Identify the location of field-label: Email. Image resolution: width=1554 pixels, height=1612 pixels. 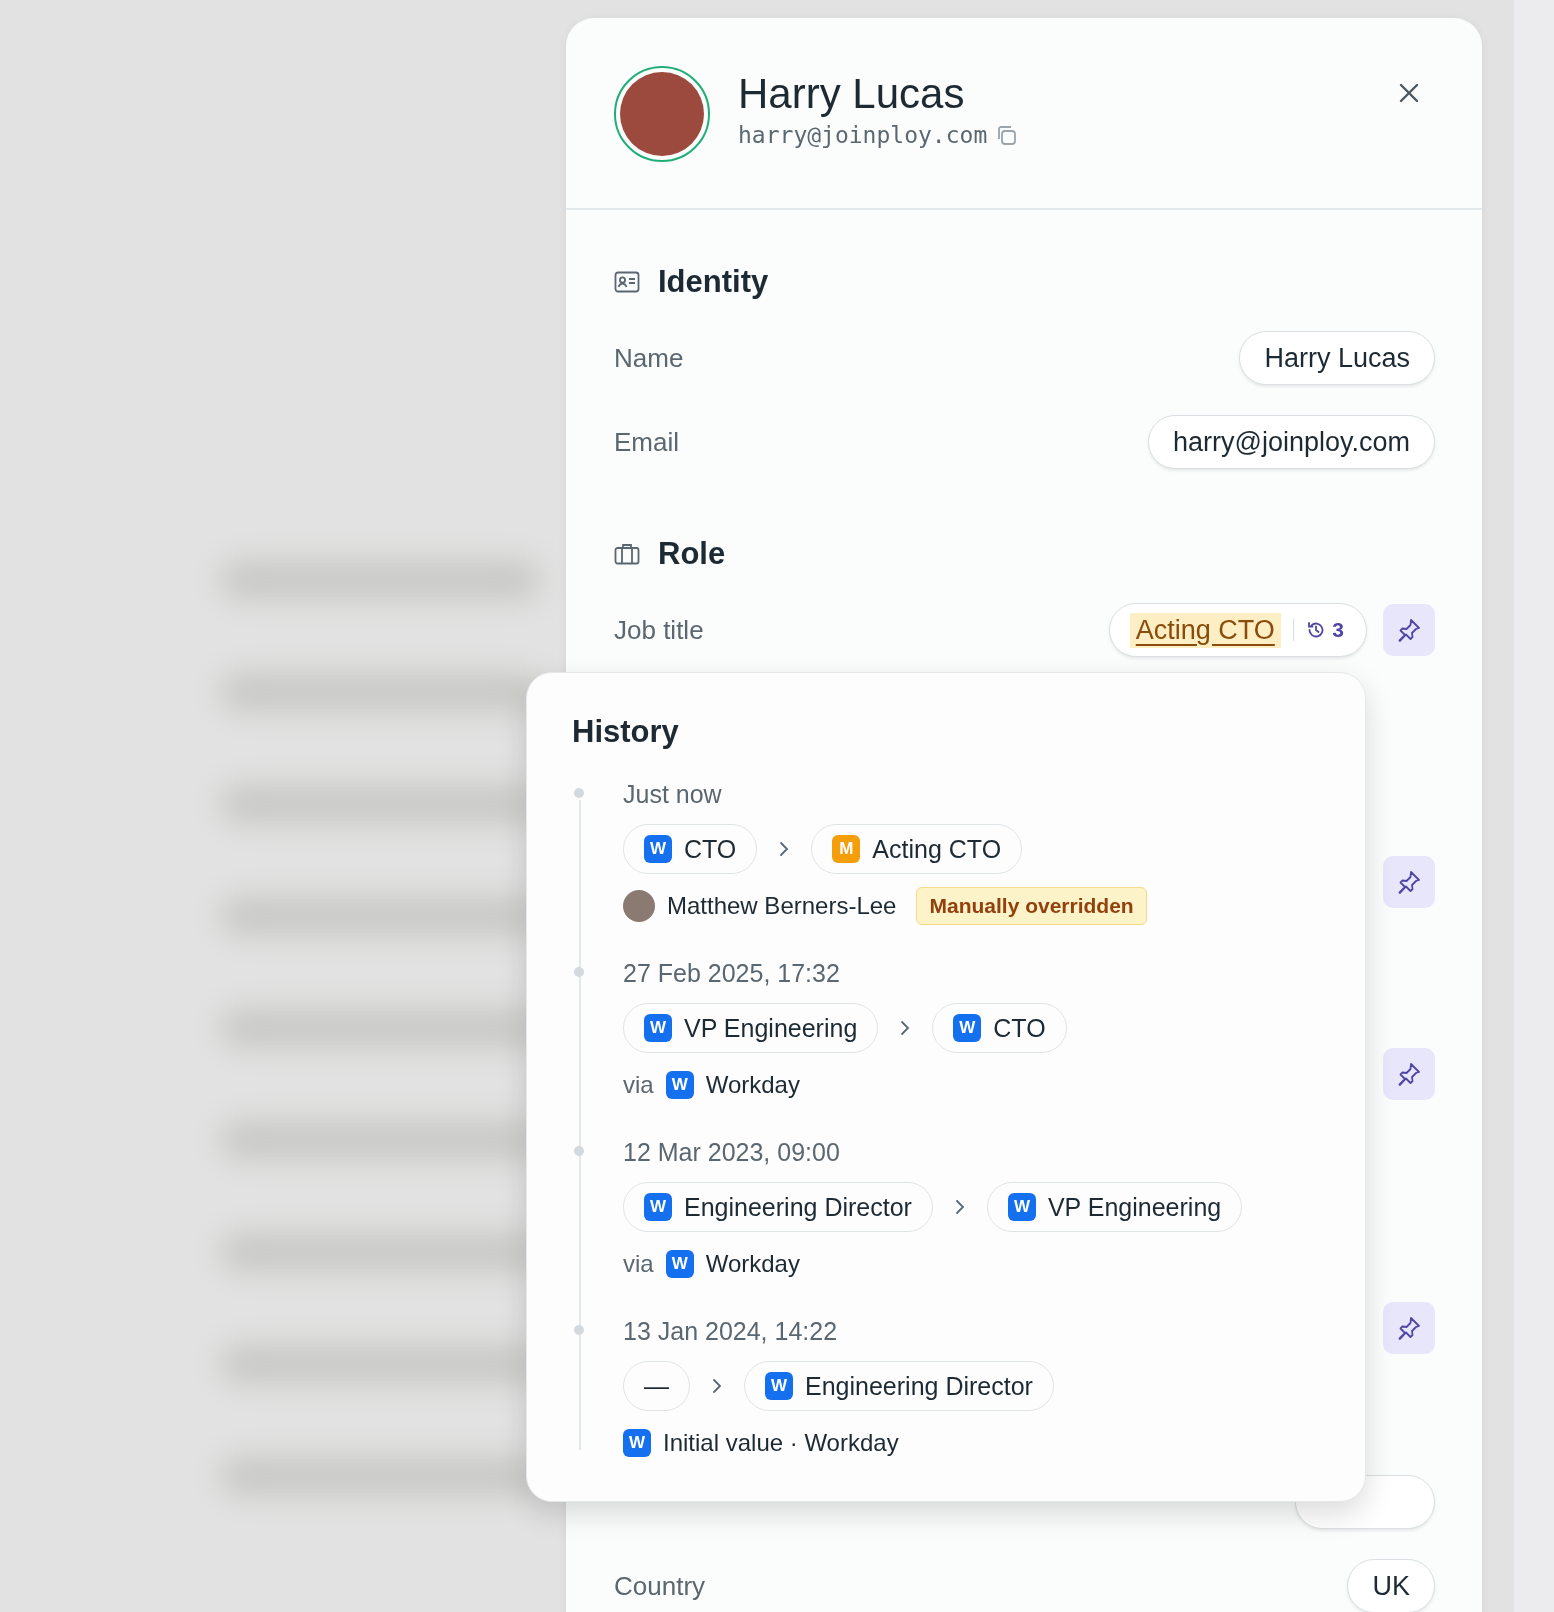
(646, 442).